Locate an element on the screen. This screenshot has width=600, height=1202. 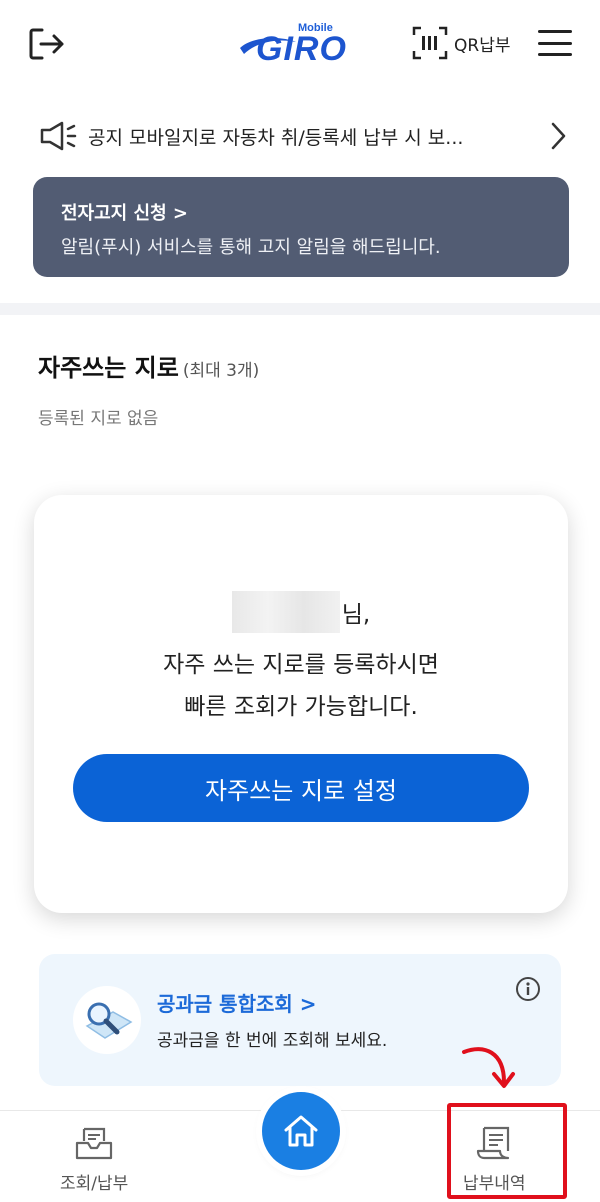
blurred-user-name is located at coordinates (285, 612).